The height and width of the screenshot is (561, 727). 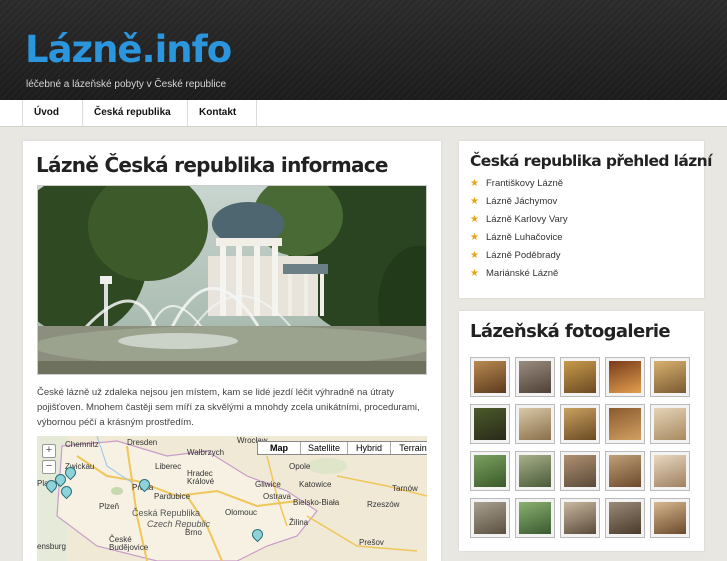 What do you see at coordinates (371, 542) in the screenshot?
I see `map-label: Prešov` at bounding box center [371, 542].